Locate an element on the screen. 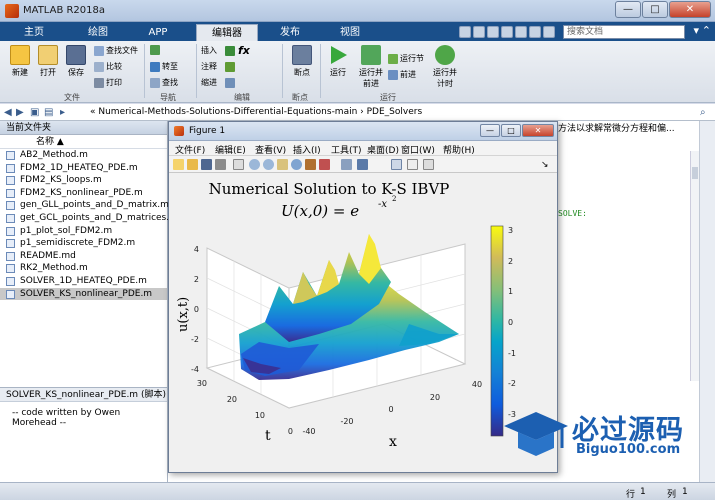 This screenshot has width=715, height=500. file-list-item: AB2_Method.m is located at coordinates (83, 155).